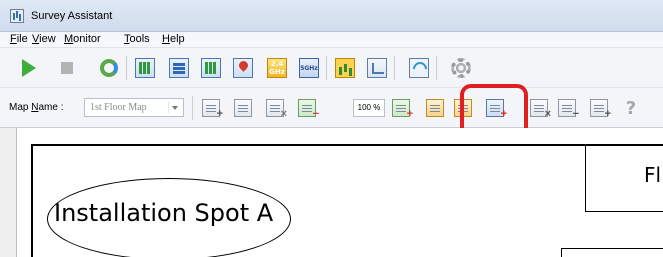  I want to click on remove-spot-icon: −, so click(568, 109).